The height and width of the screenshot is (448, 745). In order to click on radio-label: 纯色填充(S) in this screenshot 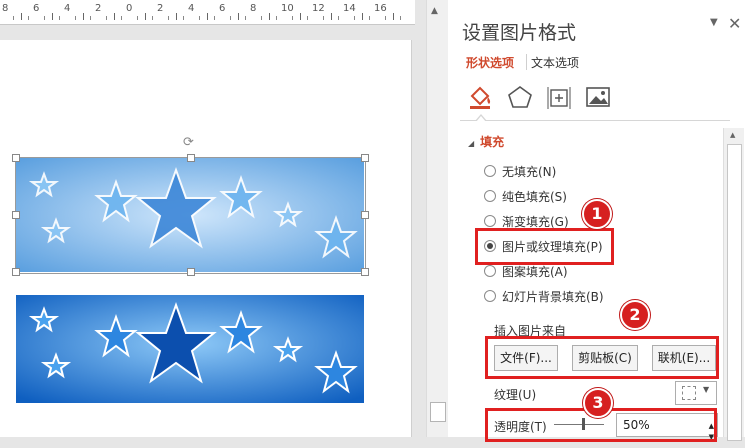, I will do `click(534, 197)`.